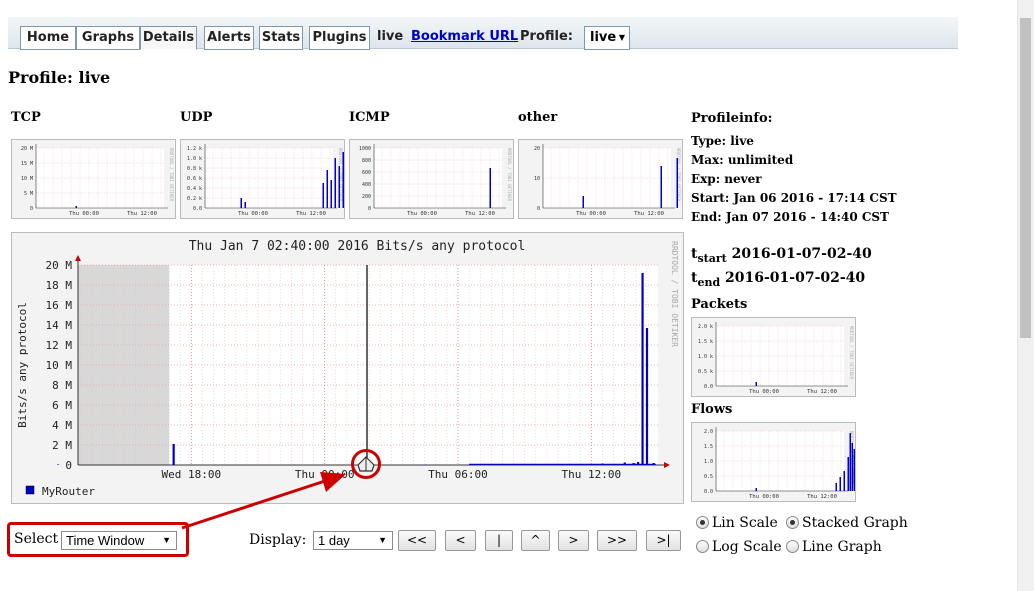 The image size is (1034, 591). Describe the element at coordinates (68, 491) in the screenshot. I see `legend-label: MyRouter` at that location.